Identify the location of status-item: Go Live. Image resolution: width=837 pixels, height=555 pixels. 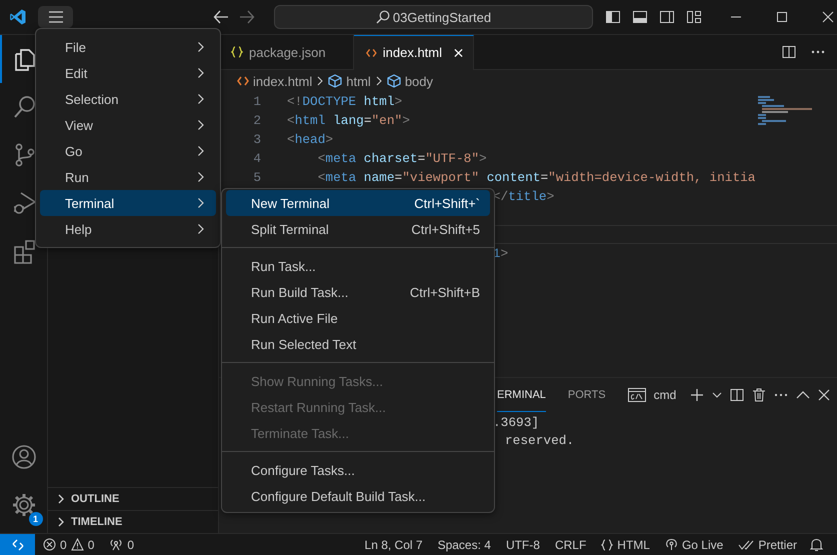
(694, 545).